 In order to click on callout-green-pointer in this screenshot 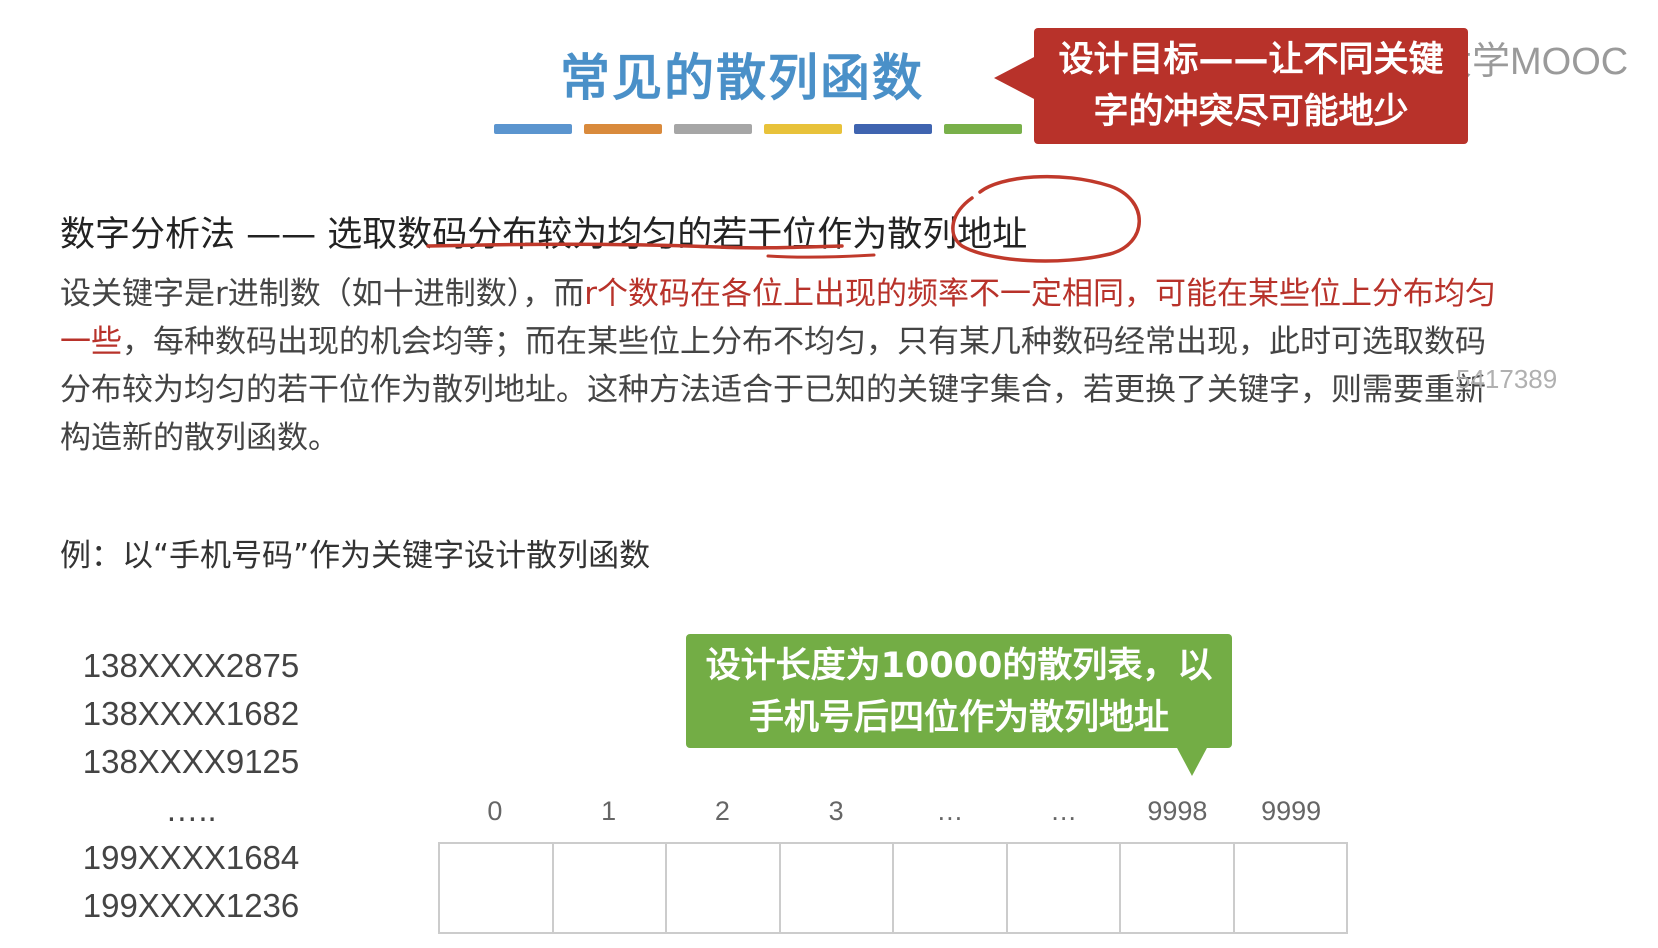, I will do `click(1192, 761)`.